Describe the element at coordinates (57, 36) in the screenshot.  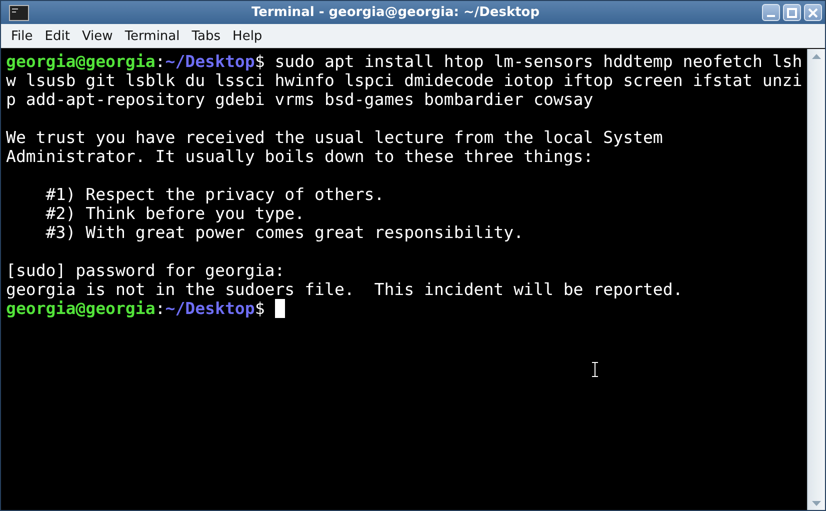
I see `menu-item: Edit` at that location.